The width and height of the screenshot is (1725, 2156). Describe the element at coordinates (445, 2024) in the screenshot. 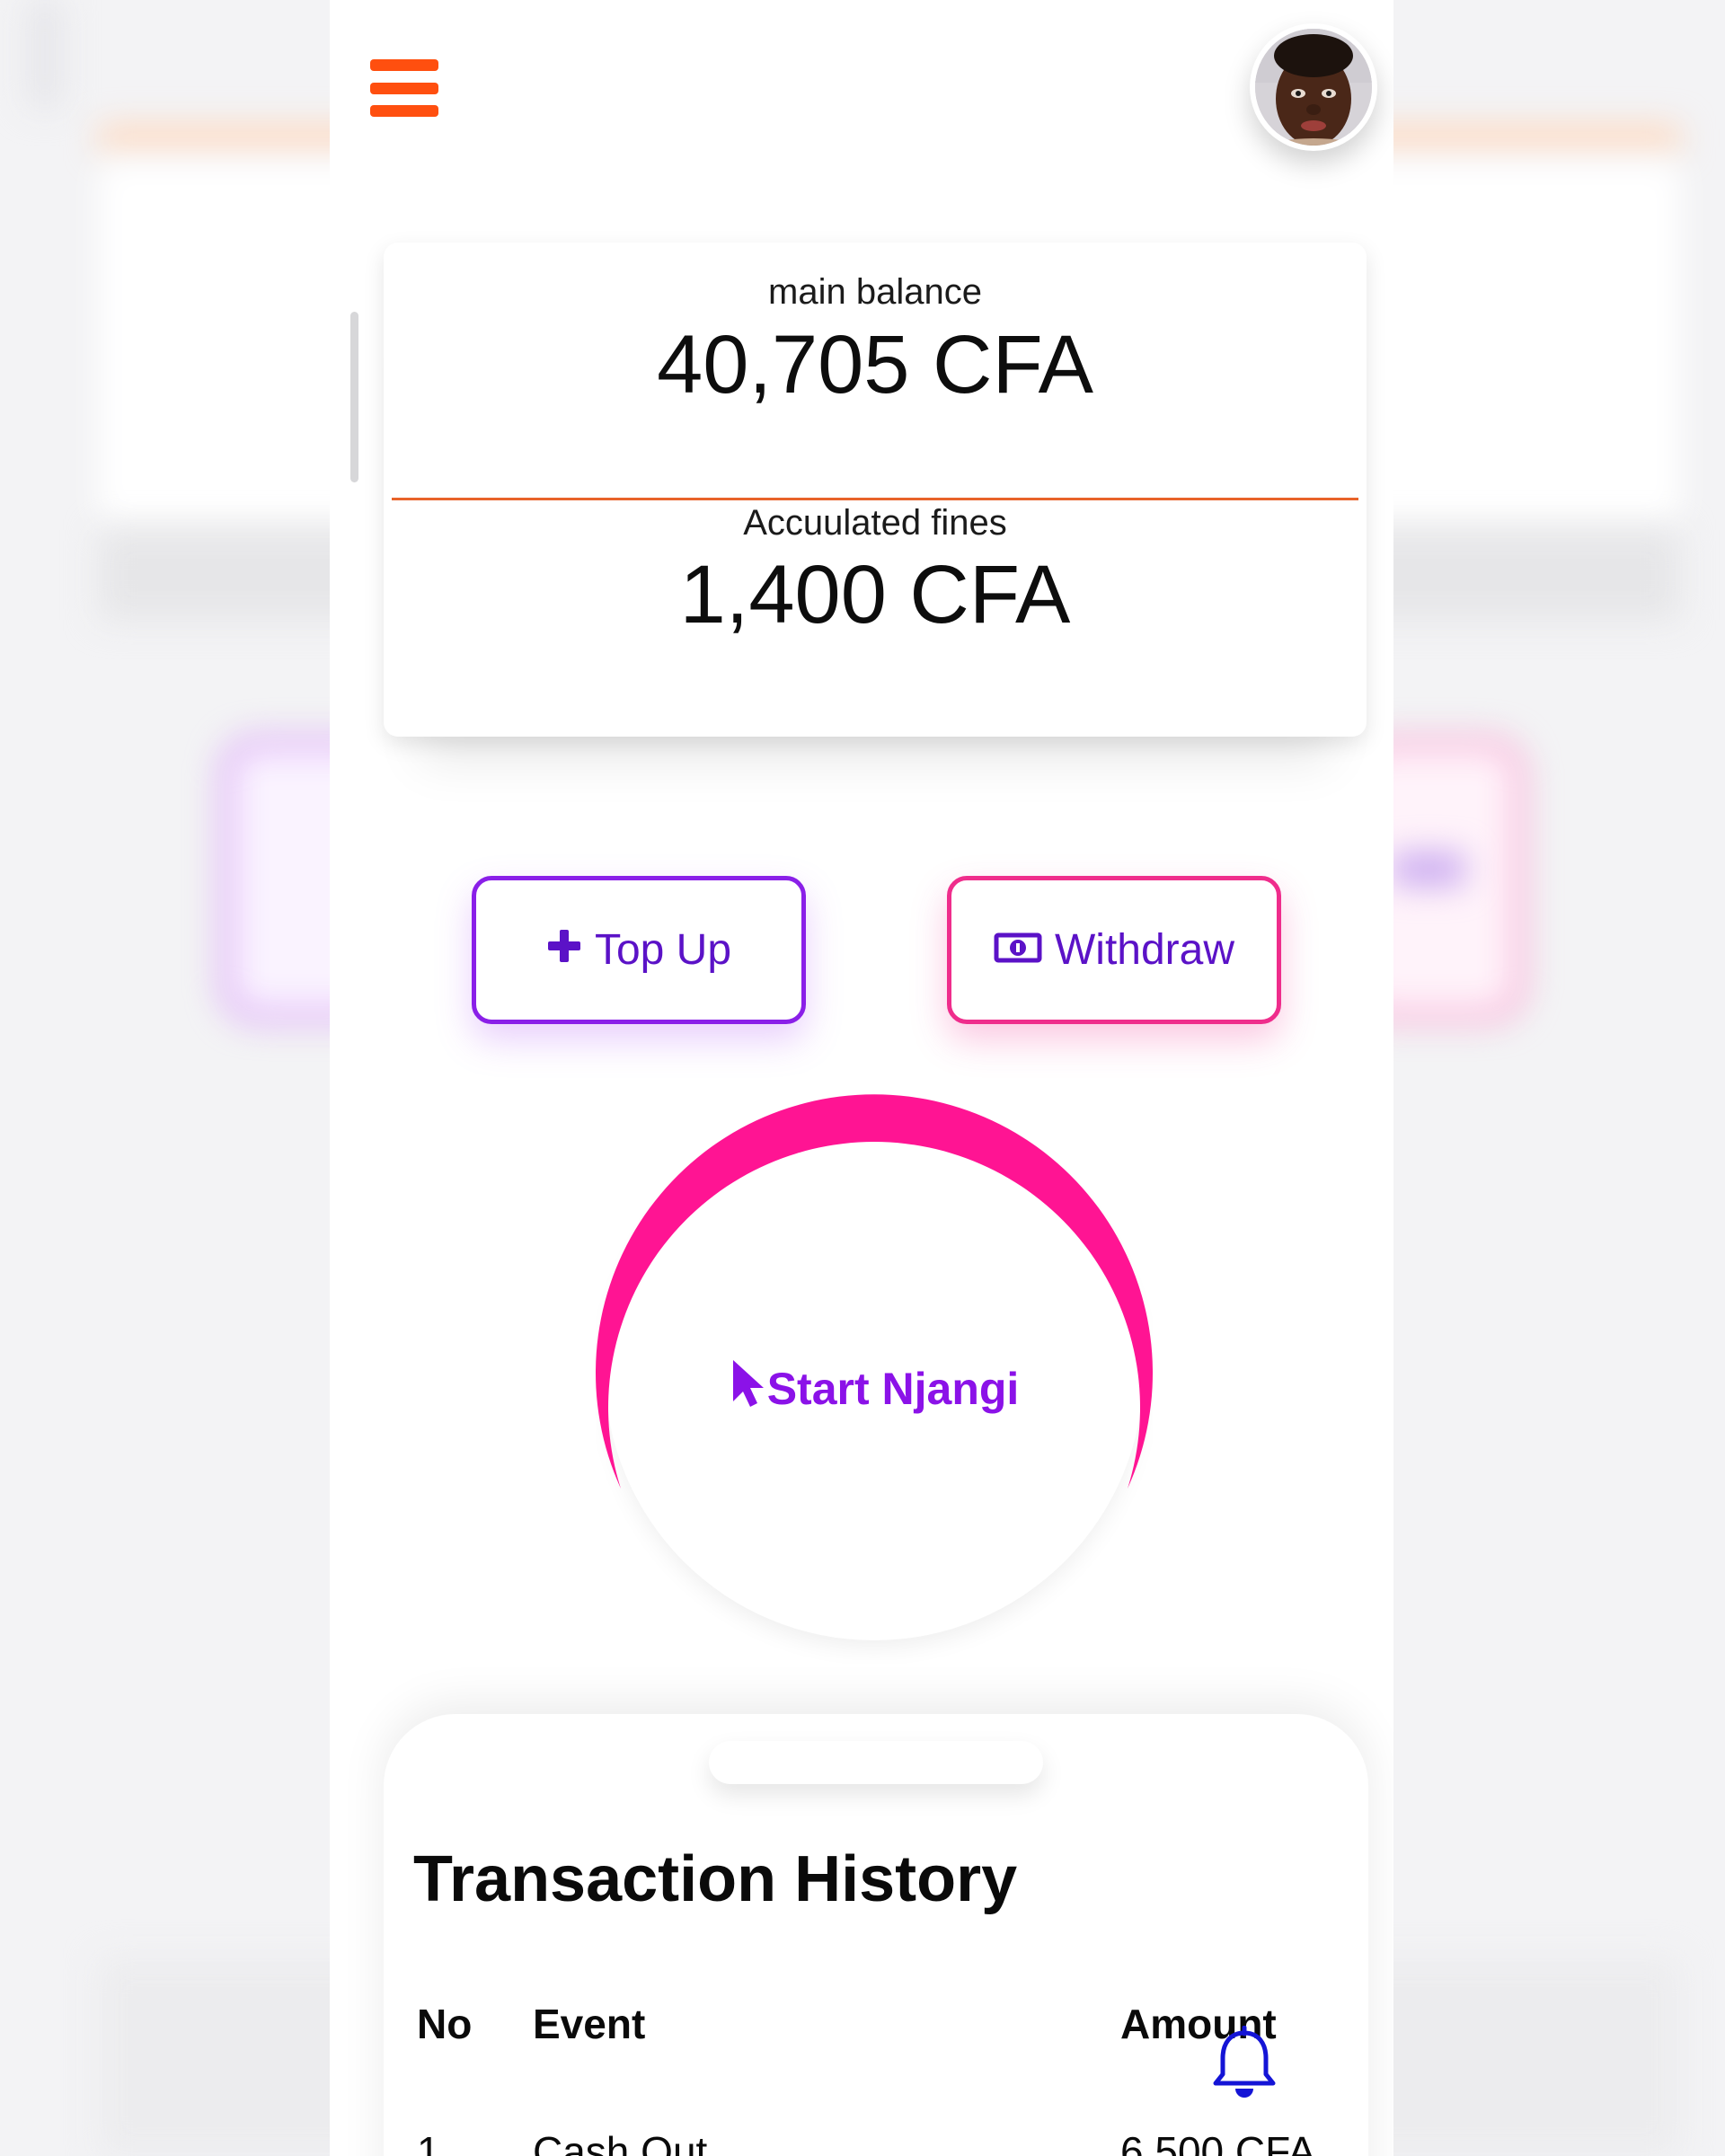

I see `column-header-no: No` at that location.